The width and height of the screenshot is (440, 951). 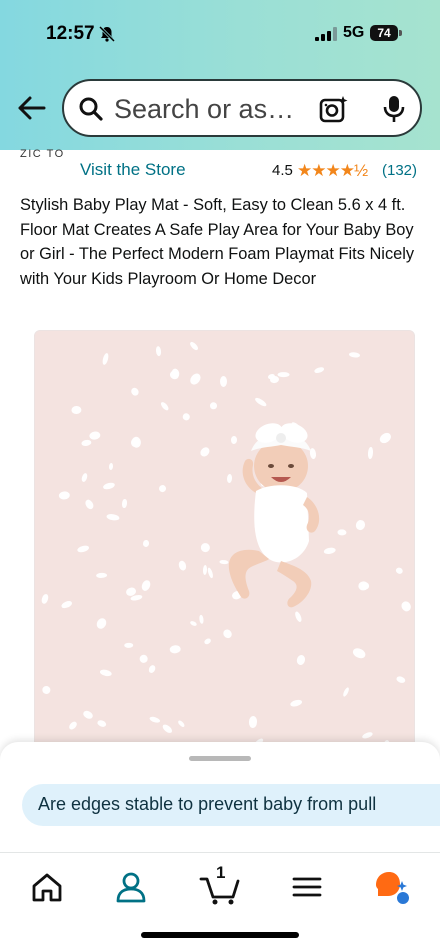 What do you see at coordinates (282, 170) in the screenshot?
I see `rating-value: 4.5` at bounding box center [282, 170].